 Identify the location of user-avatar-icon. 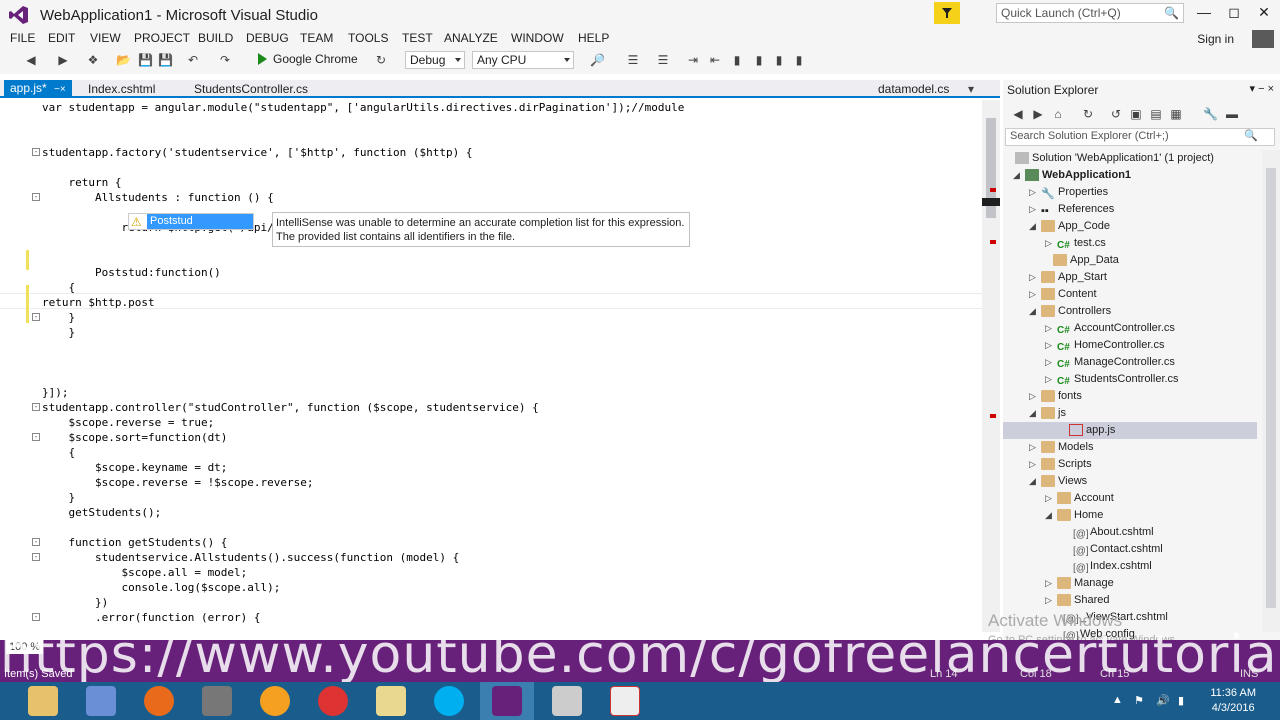
(1263, 39).